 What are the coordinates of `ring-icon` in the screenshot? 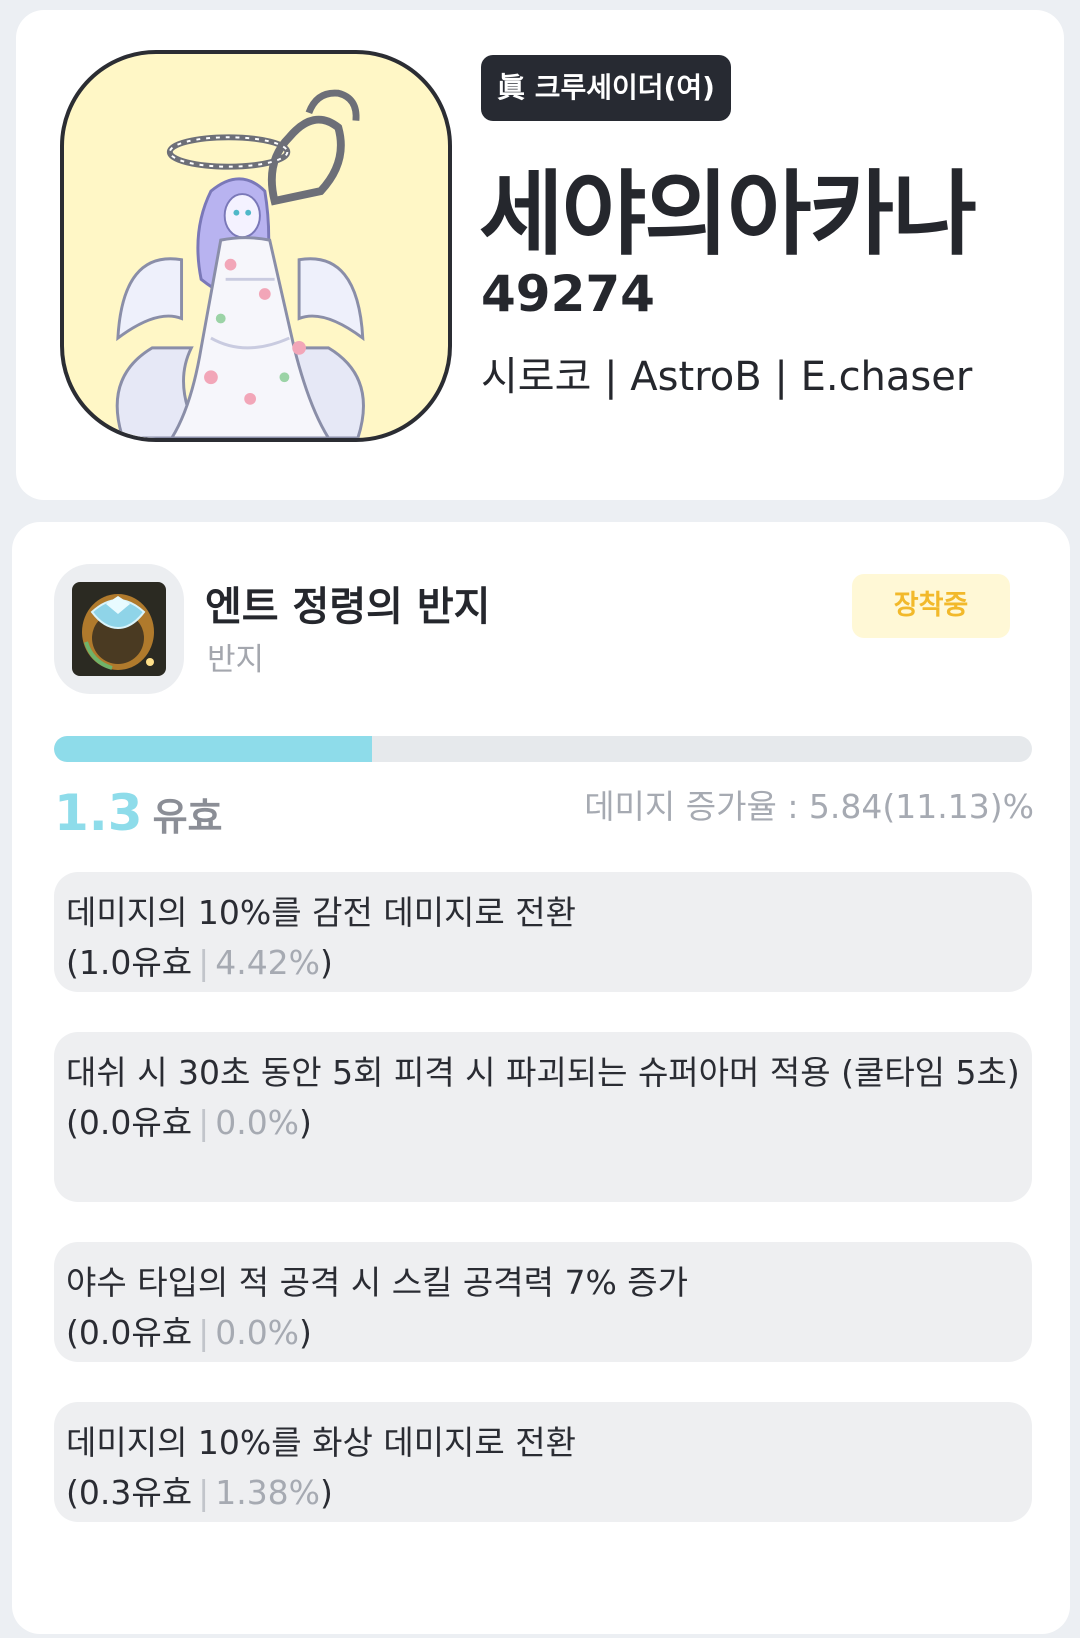 It's located at (119, 629).